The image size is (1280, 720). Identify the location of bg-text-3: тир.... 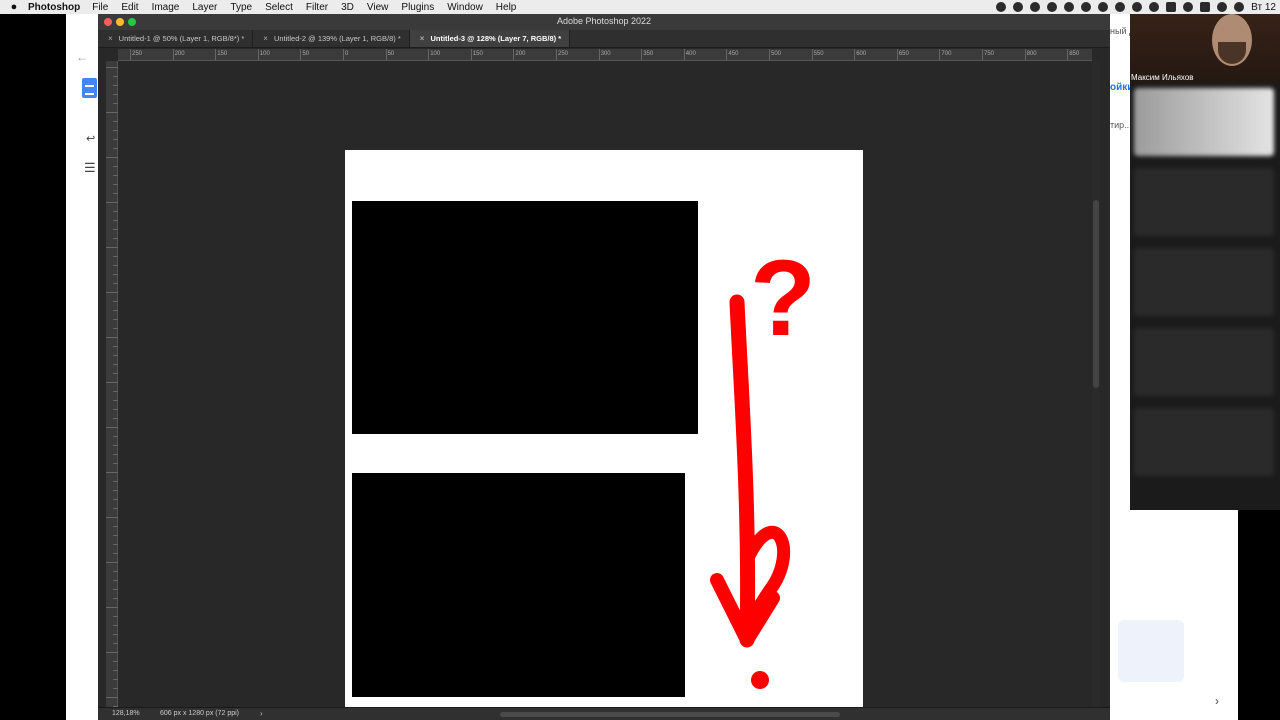
(1121, 125).